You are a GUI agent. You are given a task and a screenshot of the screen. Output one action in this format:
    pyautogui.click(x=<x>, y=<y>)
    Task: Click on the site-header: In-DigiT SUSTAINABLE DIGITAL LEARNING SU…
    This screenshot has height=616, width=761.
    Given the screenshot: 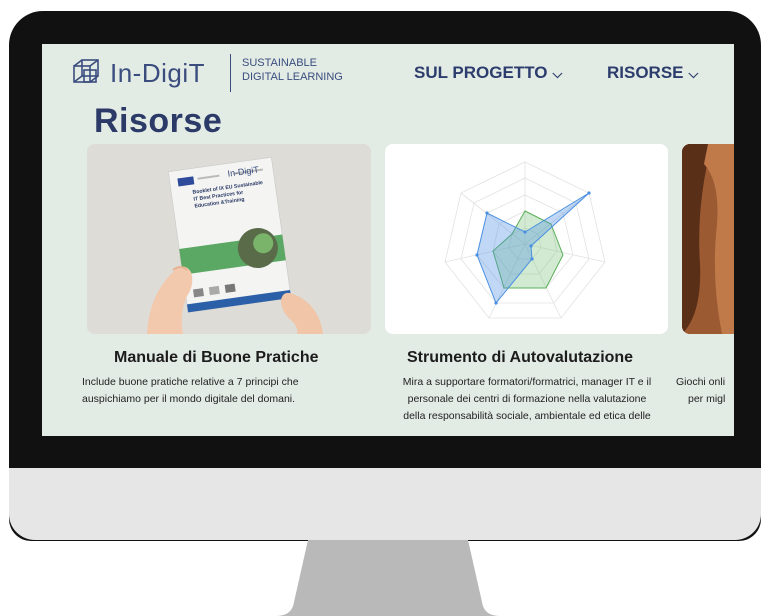 What is the action you would take?
    pyautogui.click(x=388, y=74)
    